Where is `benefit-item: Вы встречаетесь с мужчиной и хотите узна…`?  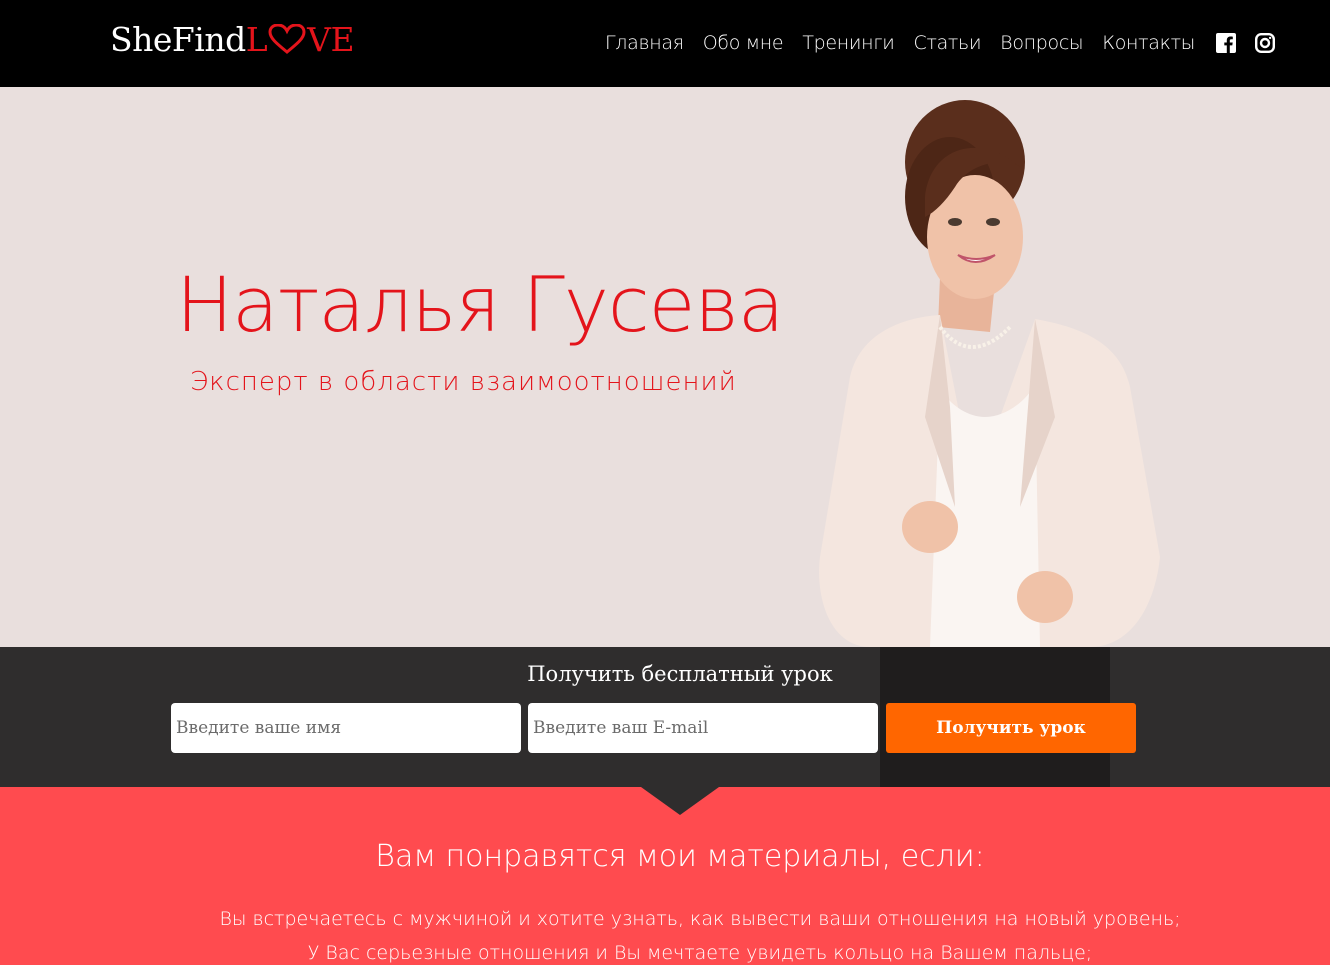 benefit-item: Вы встречаетесь с мужчиной и хотите узна… is located at coordinates (700, 919).